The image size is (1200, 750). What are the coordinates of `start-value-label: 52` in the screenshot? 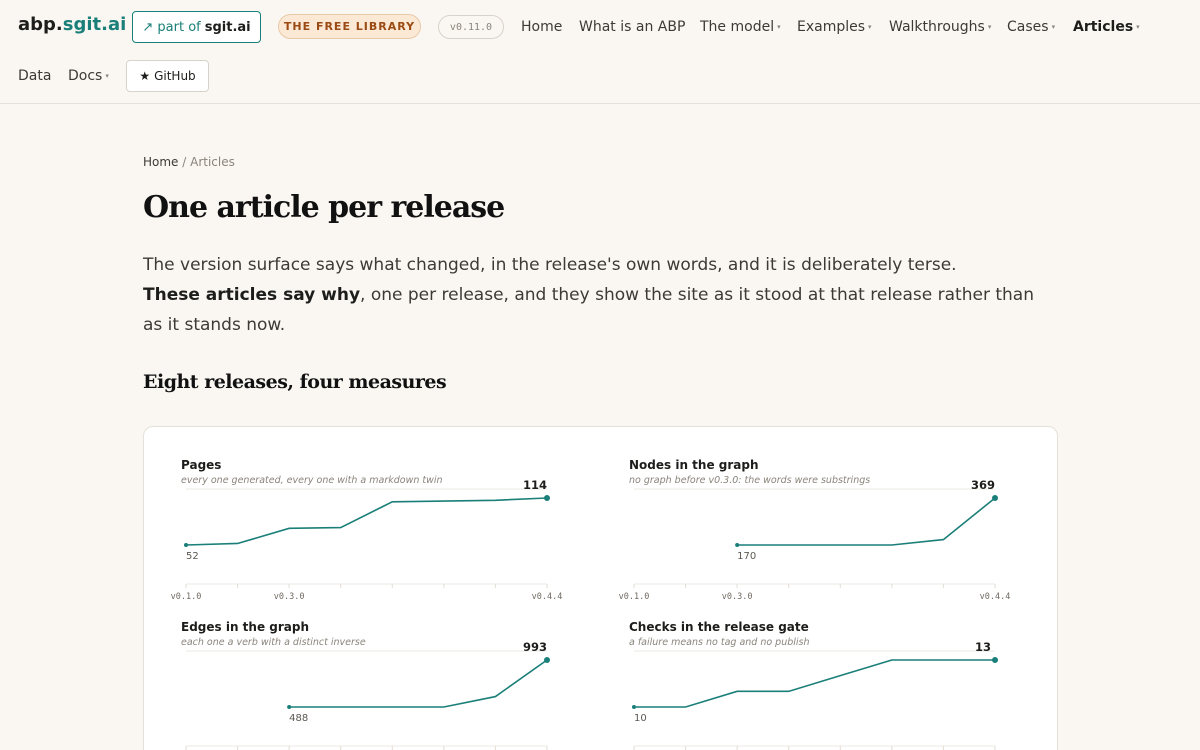 It's located at (192, 556).